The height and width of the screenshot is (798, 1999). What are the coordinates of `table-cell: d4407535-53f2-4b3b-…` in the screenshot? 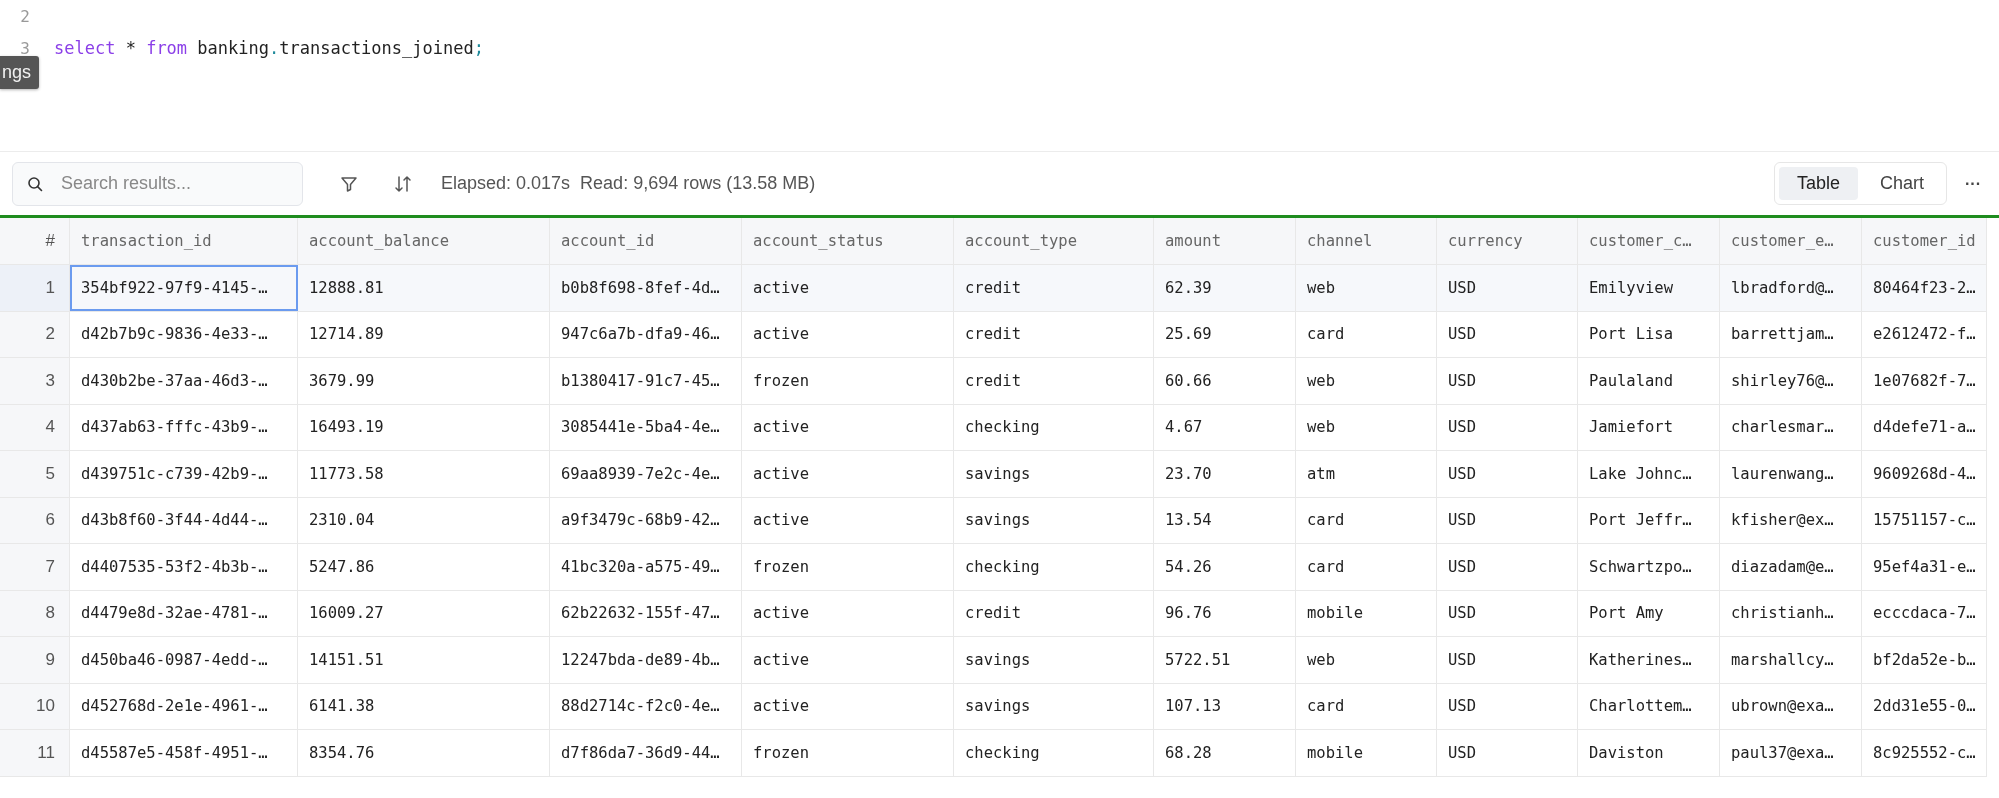 It's located at (184, 567).